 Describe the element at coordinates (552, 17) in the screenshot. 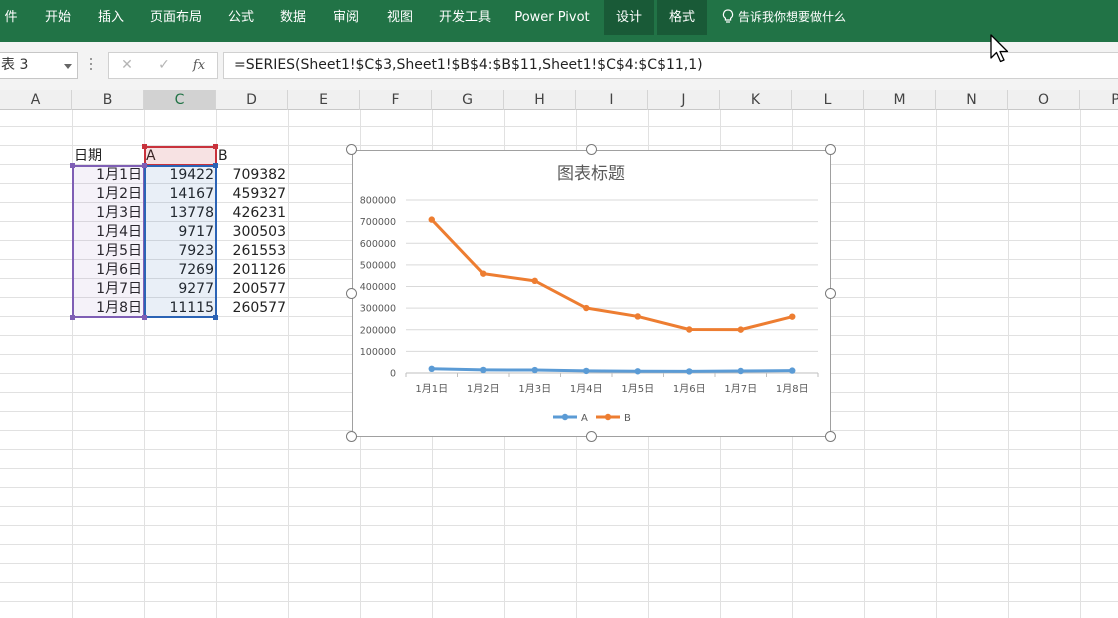

I see `tab-power-pivot: Power Pivot` at that location.